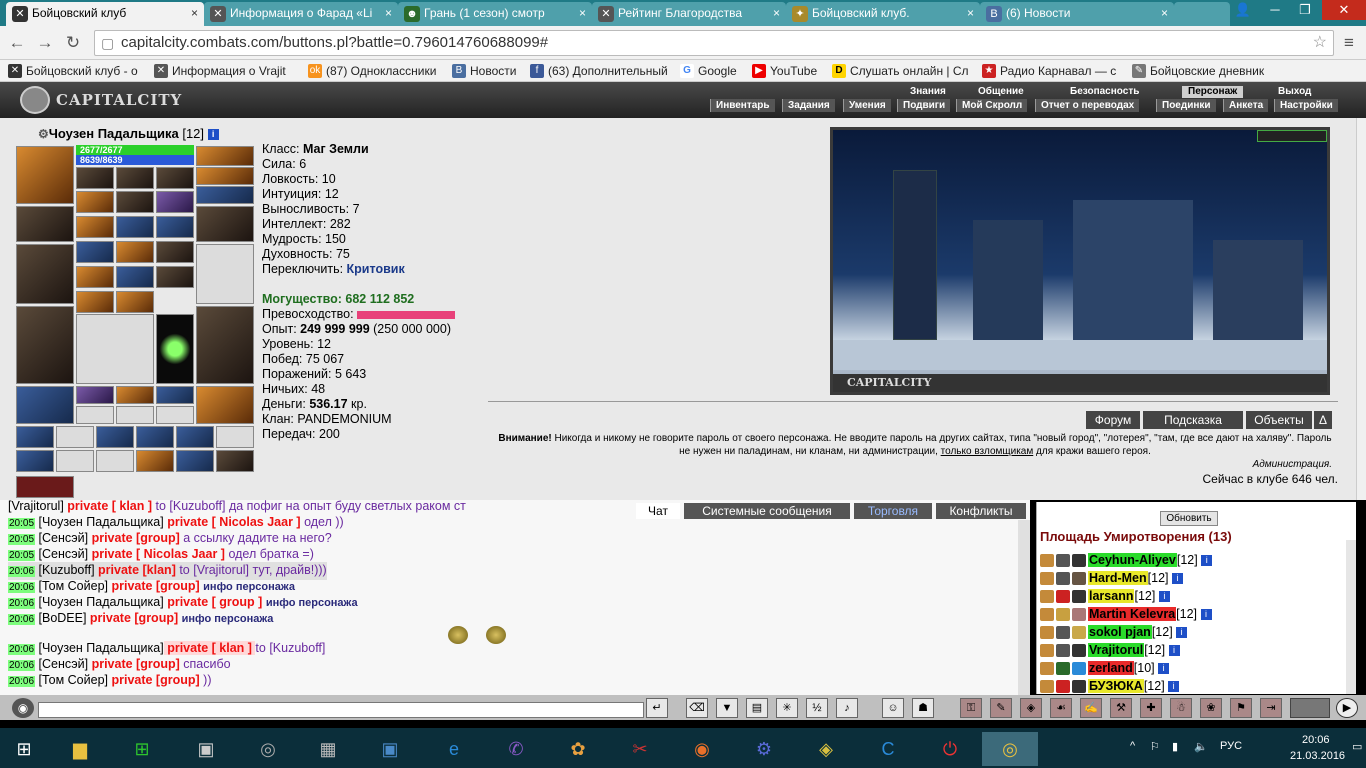 The image size is (1366, 768). I want to click on run-icon: ✳, so click(787, 708).